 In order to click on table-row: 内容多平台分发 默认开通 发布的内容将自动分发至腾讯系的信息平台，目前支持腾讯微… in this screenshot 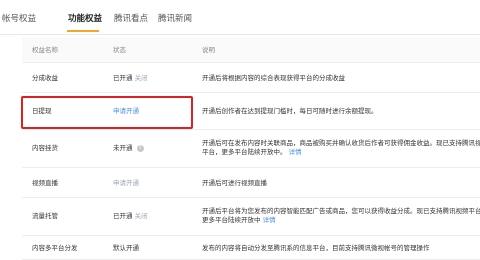, I will do `click(251, 248)`.